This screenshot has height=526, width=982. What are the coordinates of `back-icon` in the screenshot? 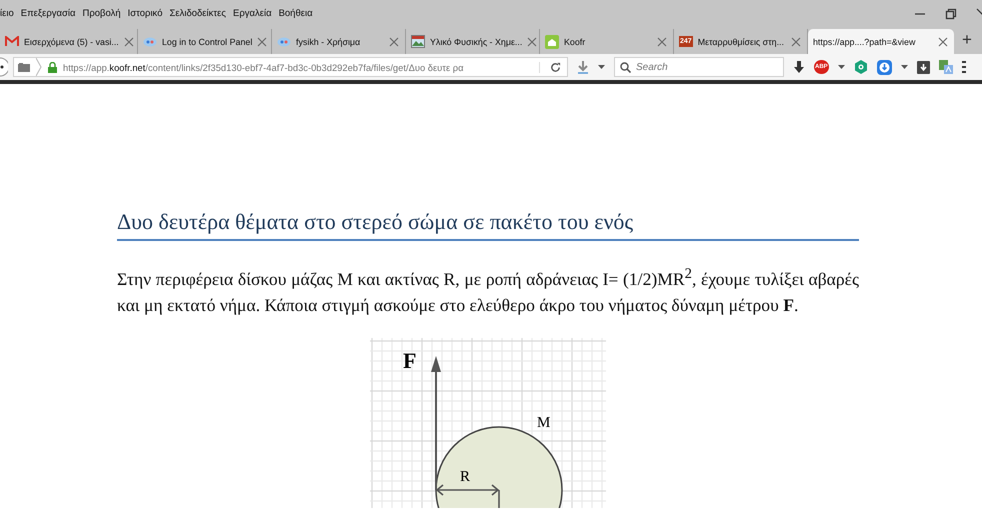 It's located at (4, 67).